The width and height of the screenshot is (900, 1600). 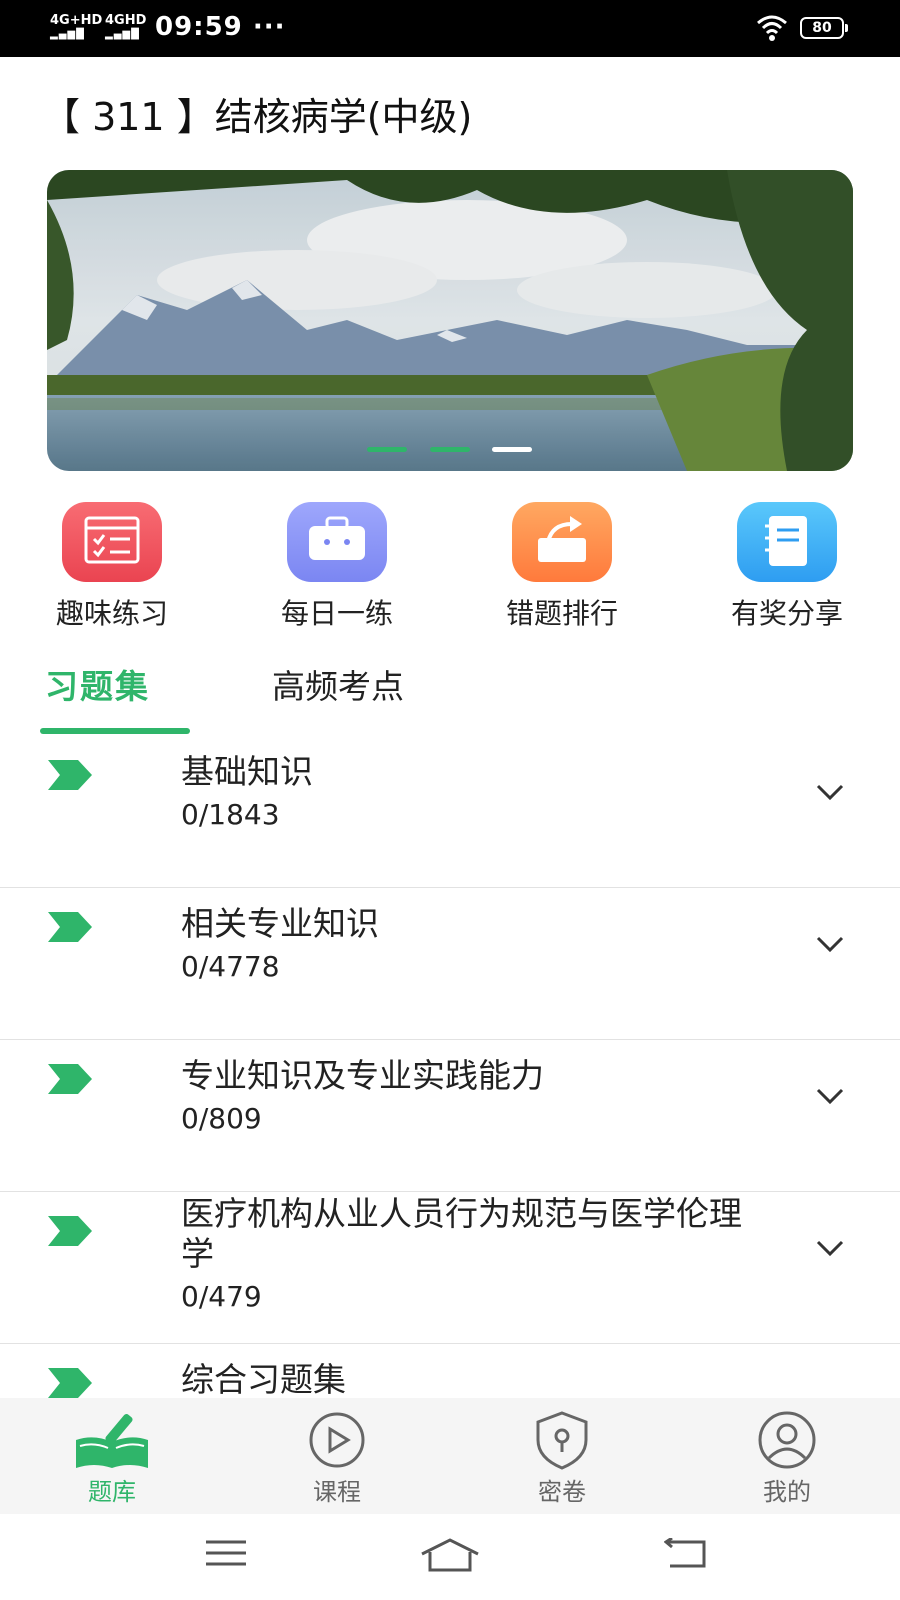 What do you see at coordinates (562, 1492) in the screenshot?
I see `tab-label: 密卷` at bounding box center [562, 1492].